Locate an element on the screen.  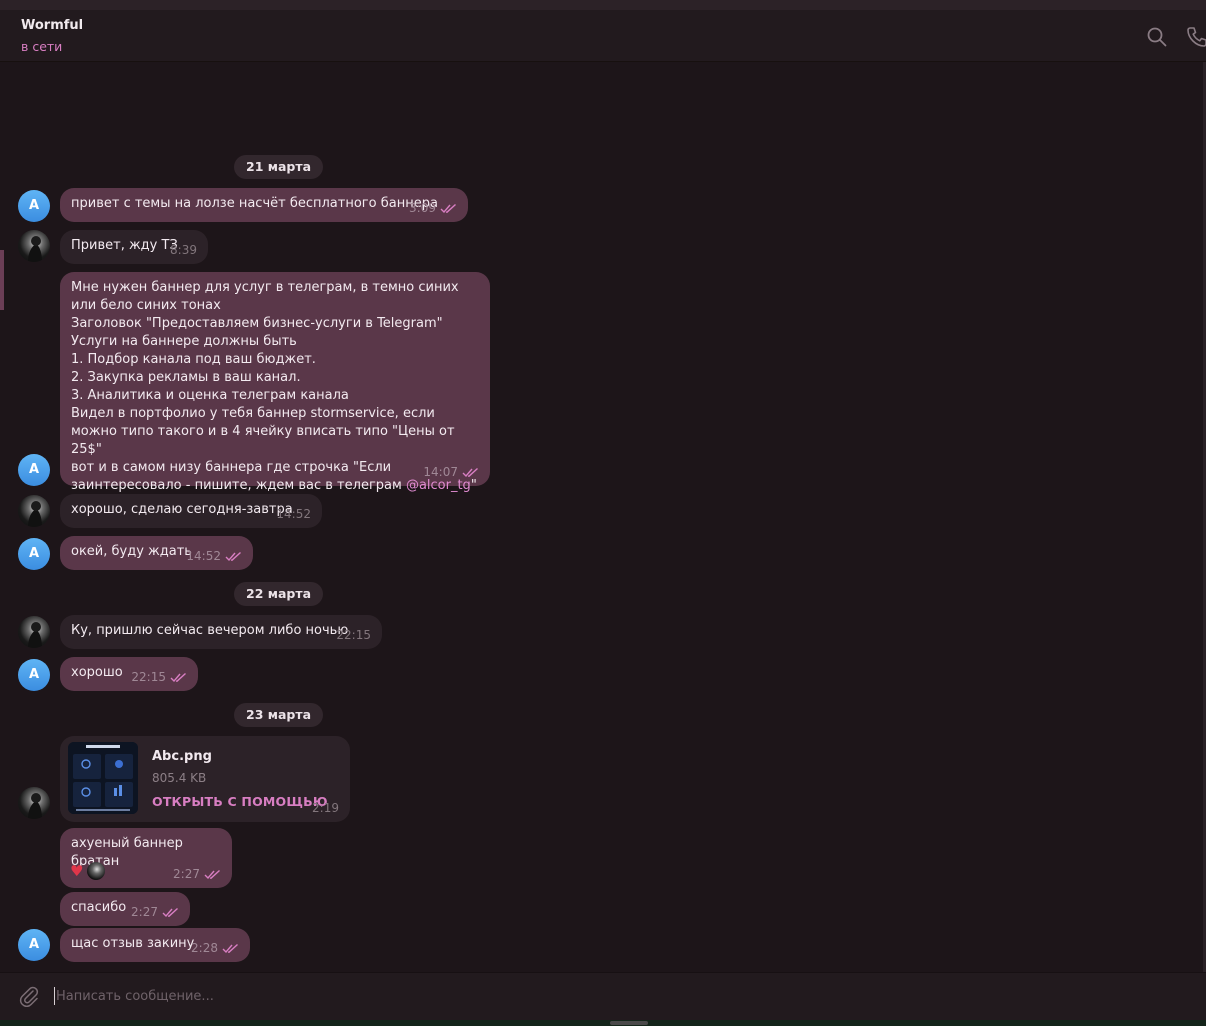
message-meta: 2:28 is located at coordinates (215, 948).